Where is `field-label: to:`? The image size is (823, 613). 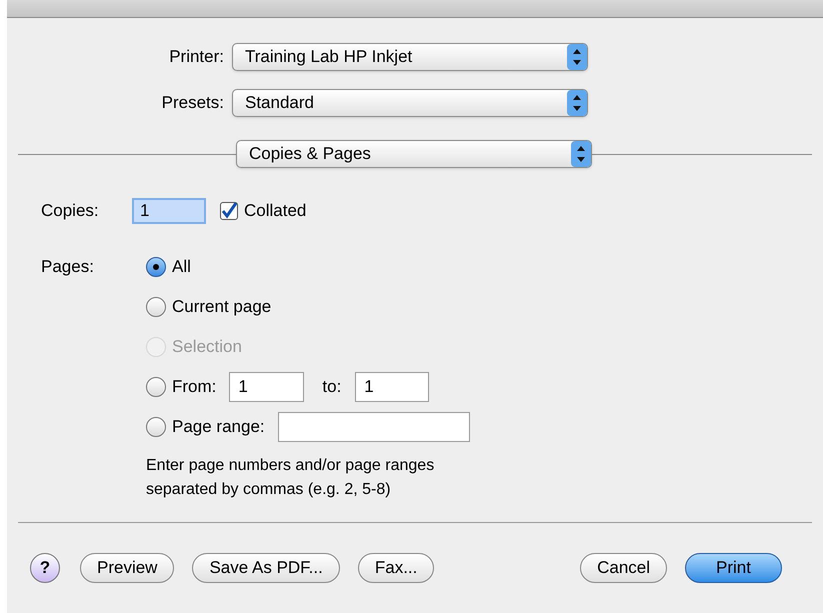
field-label: to: is located at coordinates (332, 387).